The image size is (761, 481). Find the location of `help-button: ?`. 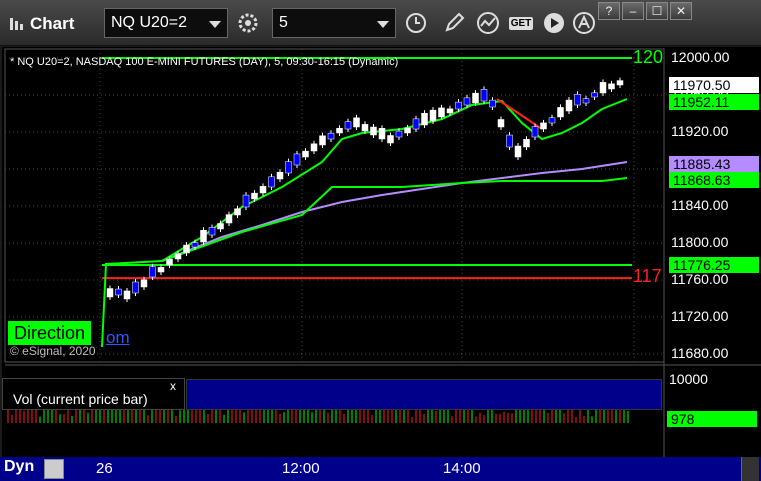

help-button: ? is located at coordinates (609, 11).